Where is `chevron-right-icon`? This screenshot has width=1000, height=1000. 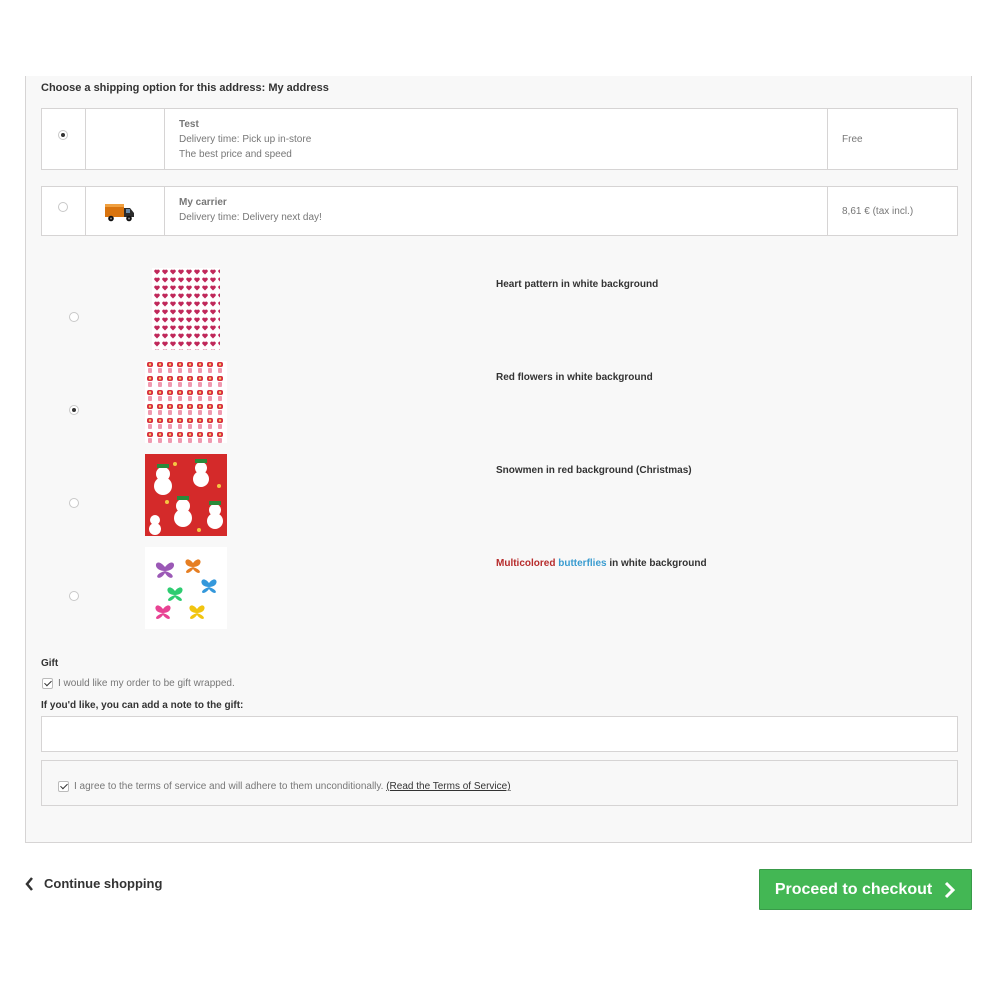 chevron-right-icon is located at coordinates (950, 889).